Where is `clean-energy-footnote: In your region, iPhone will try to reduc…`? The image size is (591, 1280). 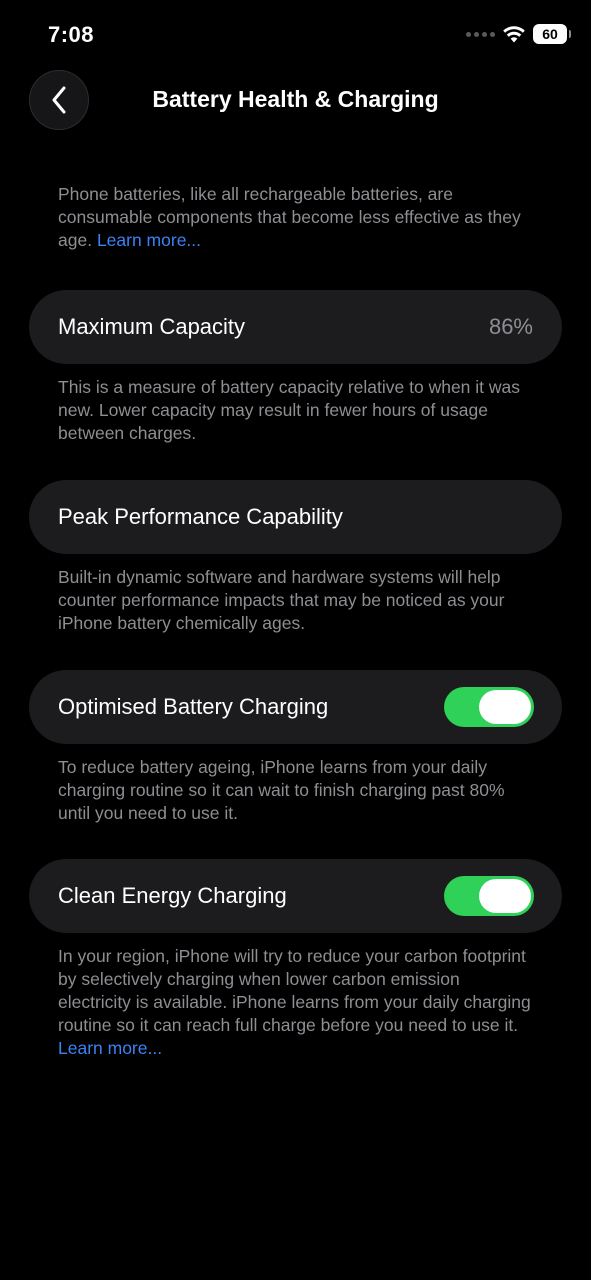 clean-energy-footnote: In your region, iPhone will try to reduc… is located at coordinates (295, 1002).